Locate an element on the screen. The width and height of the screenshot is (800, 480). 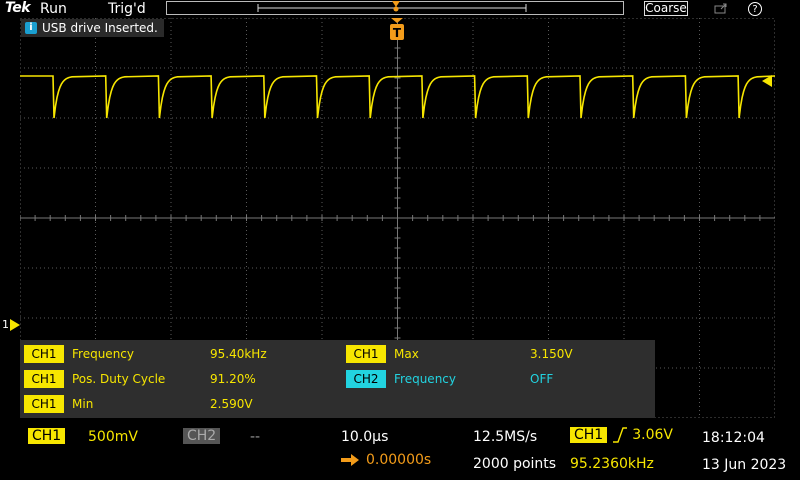
measurement-channel-badge: CH2 is located at coordinates (366, 379).